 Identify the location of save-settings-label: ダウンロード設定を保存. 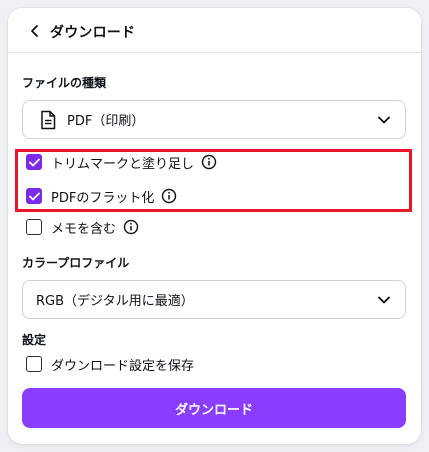
(123, 366).